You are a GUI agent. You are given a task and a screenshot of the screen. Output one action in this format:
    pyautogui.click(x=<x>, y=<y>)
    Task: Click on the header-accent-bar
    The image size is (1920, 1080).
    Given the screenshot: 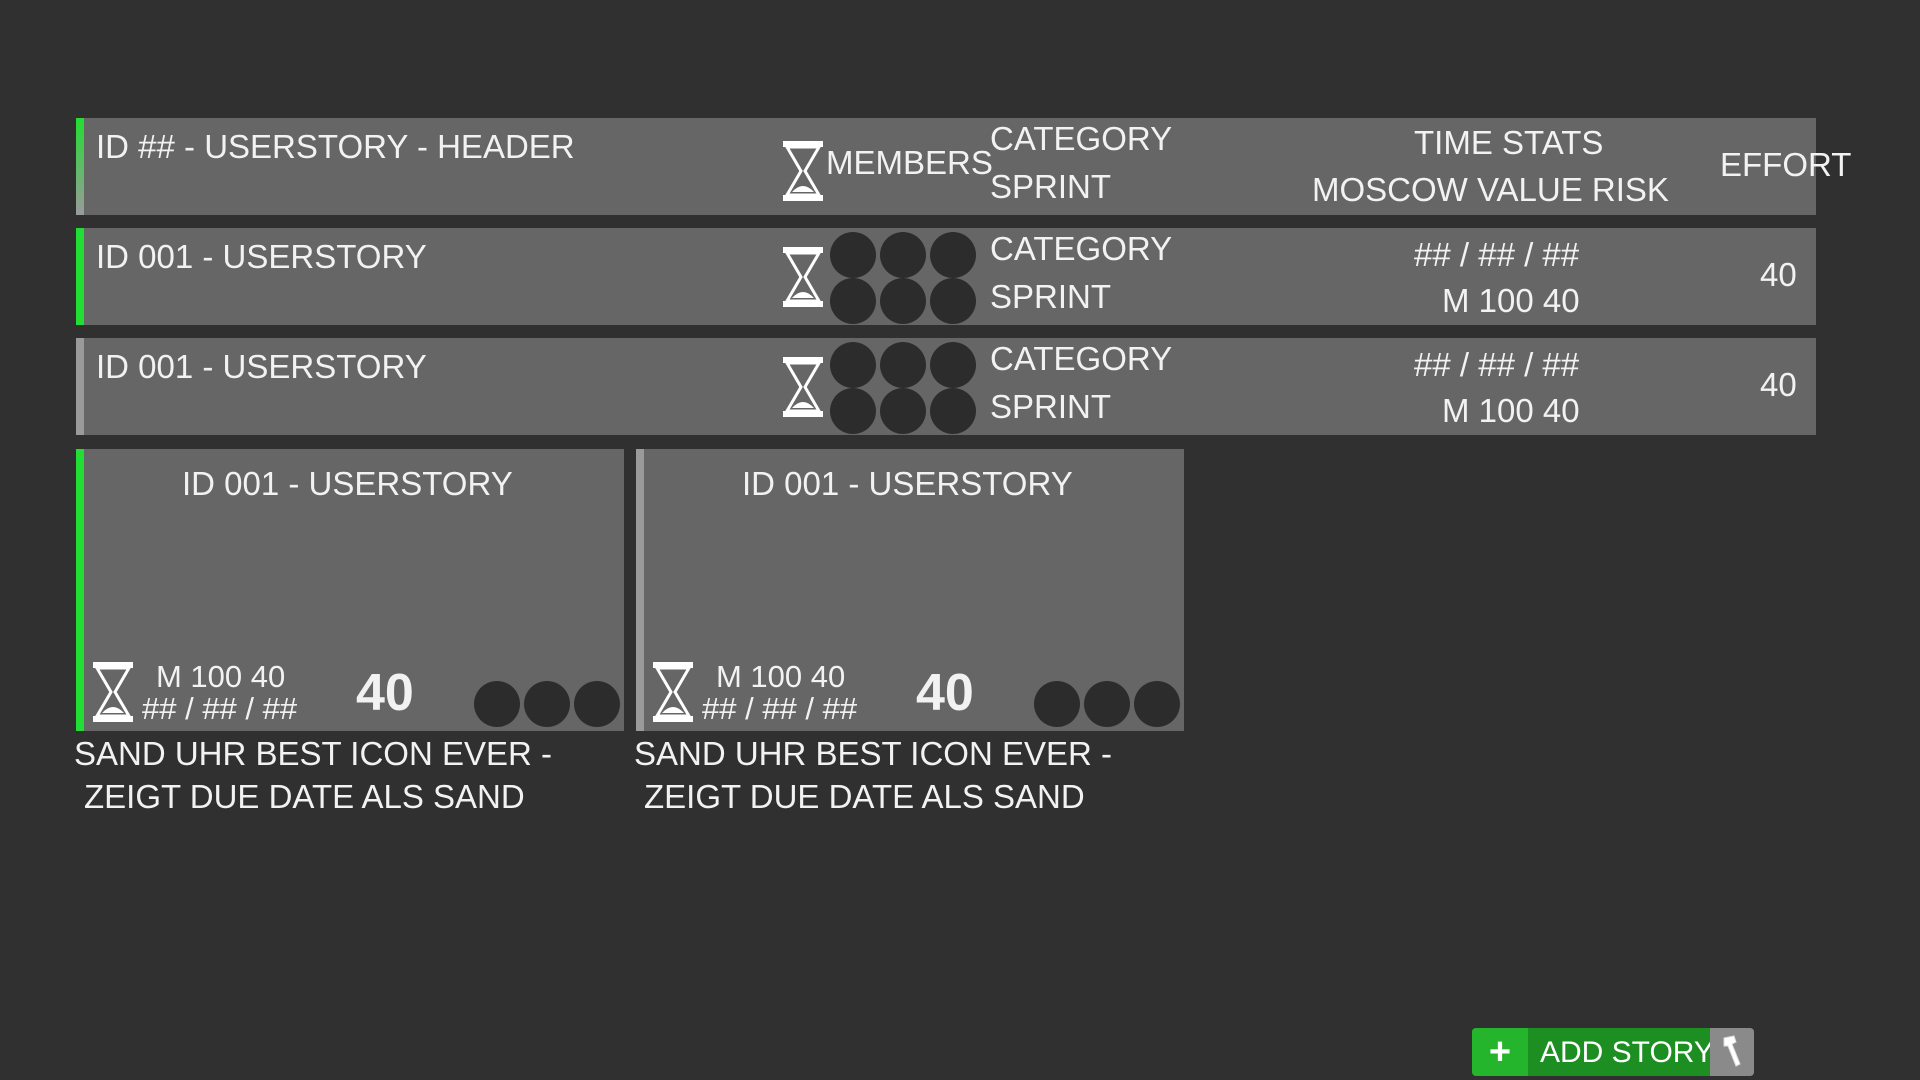 What is the action you would take?
    pyautogui.click(x=80, y=166)
    